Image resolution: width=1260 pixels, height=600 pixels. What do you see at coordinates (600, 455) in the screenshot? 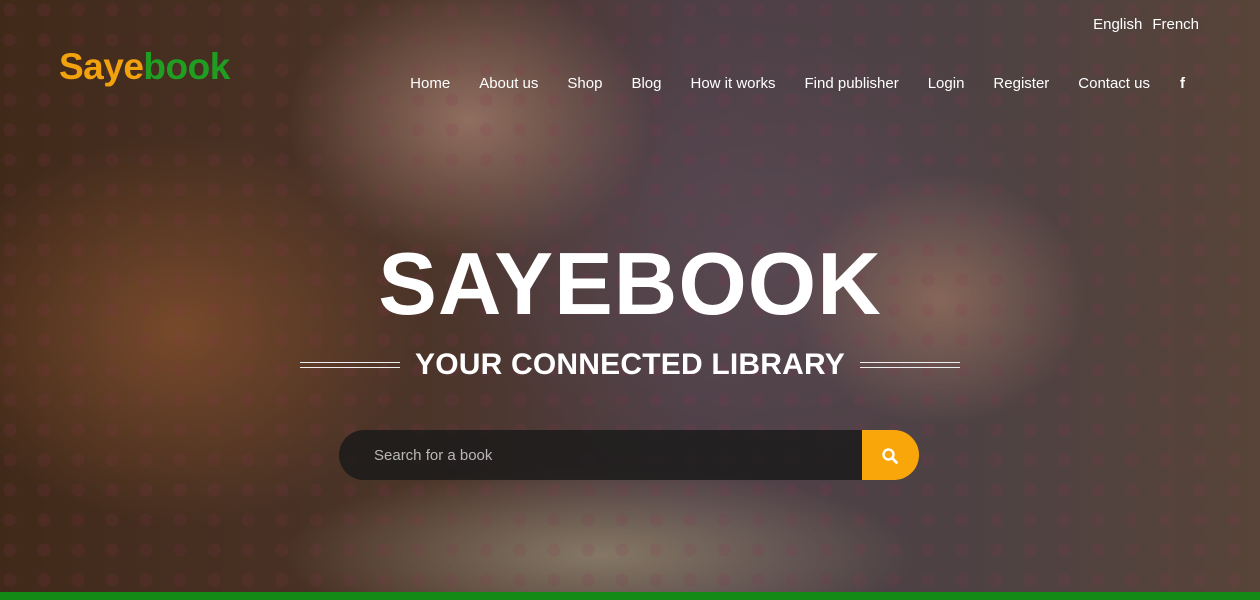
I see `search-input` at bounding box center [600, 455].